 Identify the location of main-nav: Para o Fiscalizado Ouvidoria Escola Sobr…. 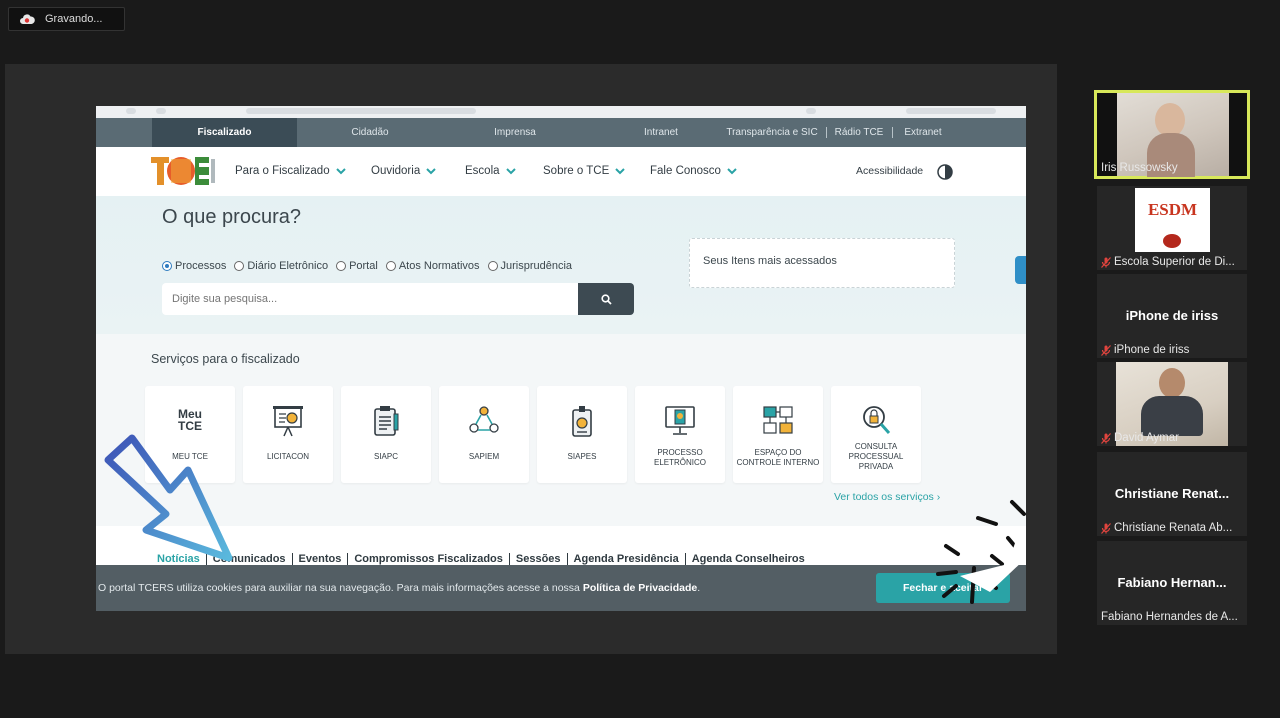
(561, 171).